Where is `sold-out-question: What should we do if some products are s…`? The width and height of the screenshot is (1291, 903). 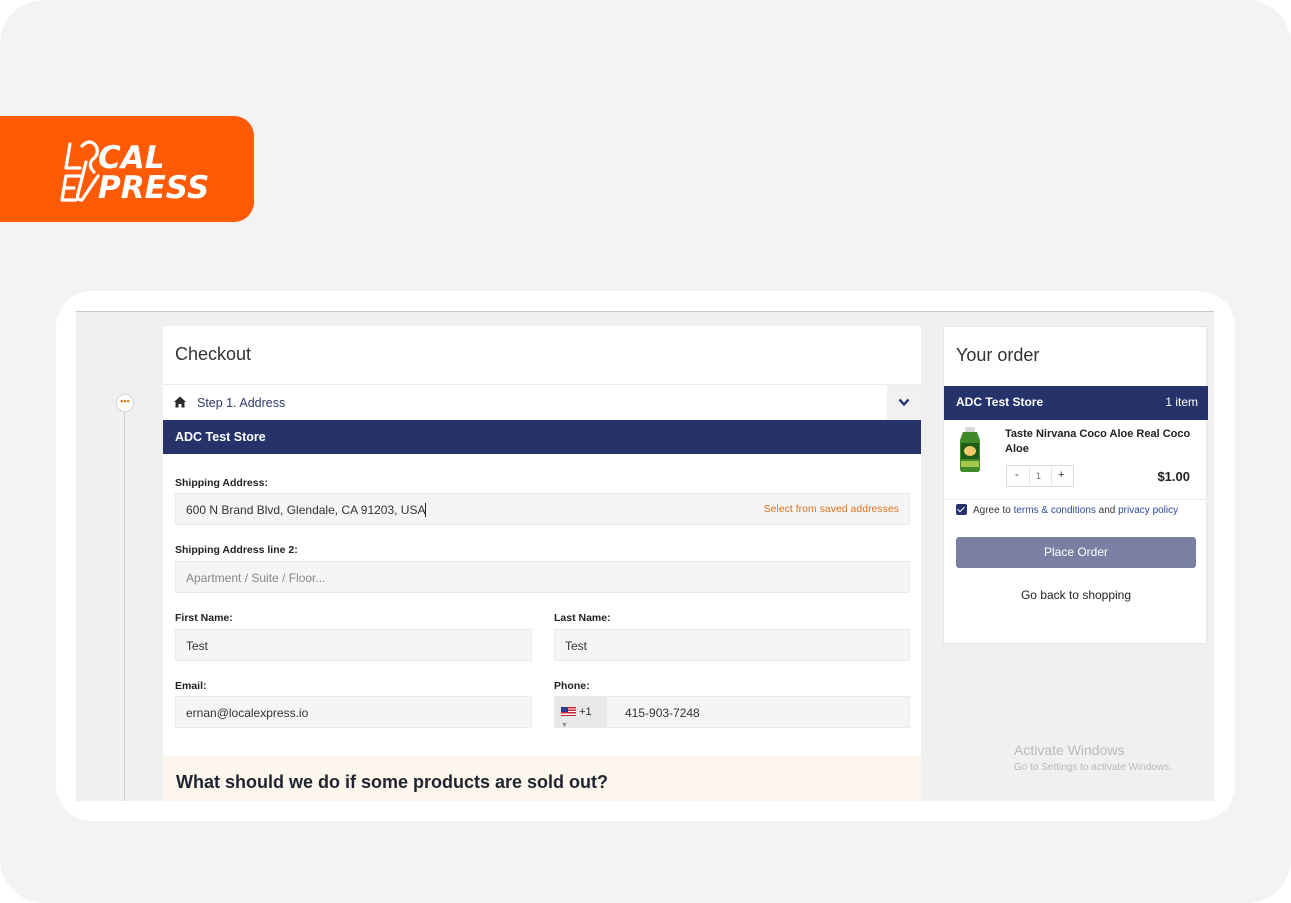 sold-out-question: What should we do if some products are s… is located at coordinates (392, 782).